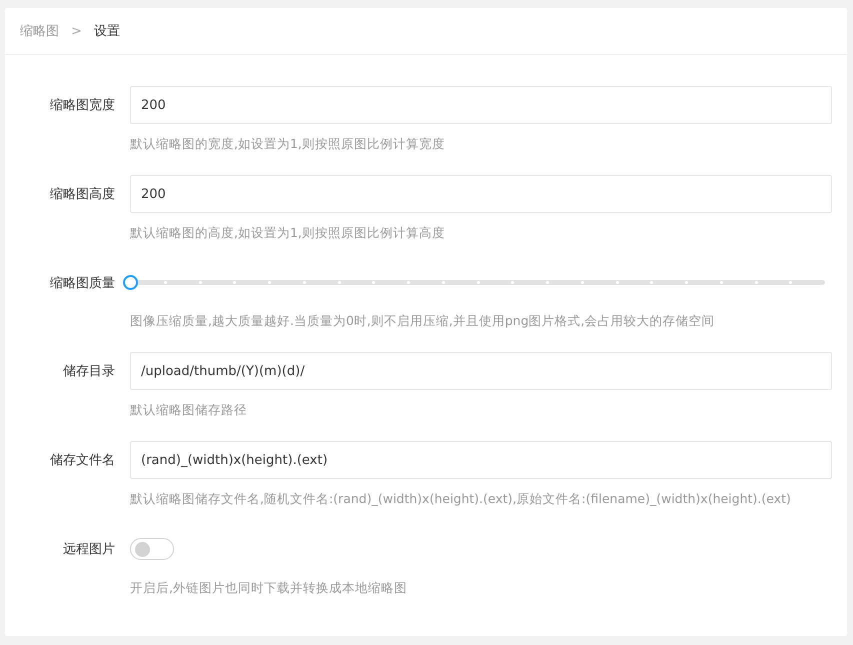 Image resolution: width=853 pixels, height=645 pixels. I want to click on toggle-switch, so click(152, 549).